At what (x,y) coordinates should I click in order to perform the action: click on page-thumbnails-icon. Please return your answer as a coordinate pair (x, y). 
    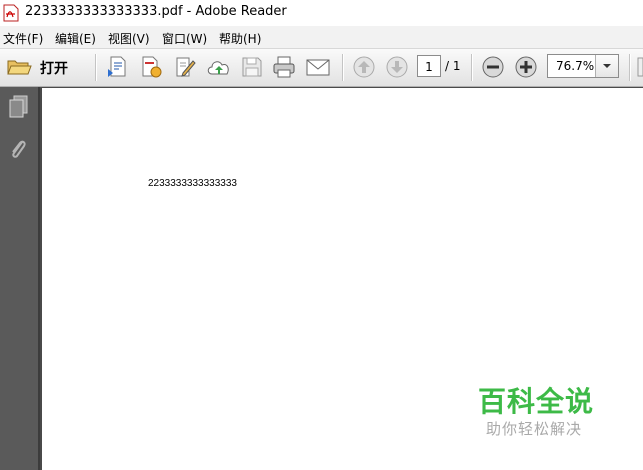
    Looking at the image, I should click on (18, 107).